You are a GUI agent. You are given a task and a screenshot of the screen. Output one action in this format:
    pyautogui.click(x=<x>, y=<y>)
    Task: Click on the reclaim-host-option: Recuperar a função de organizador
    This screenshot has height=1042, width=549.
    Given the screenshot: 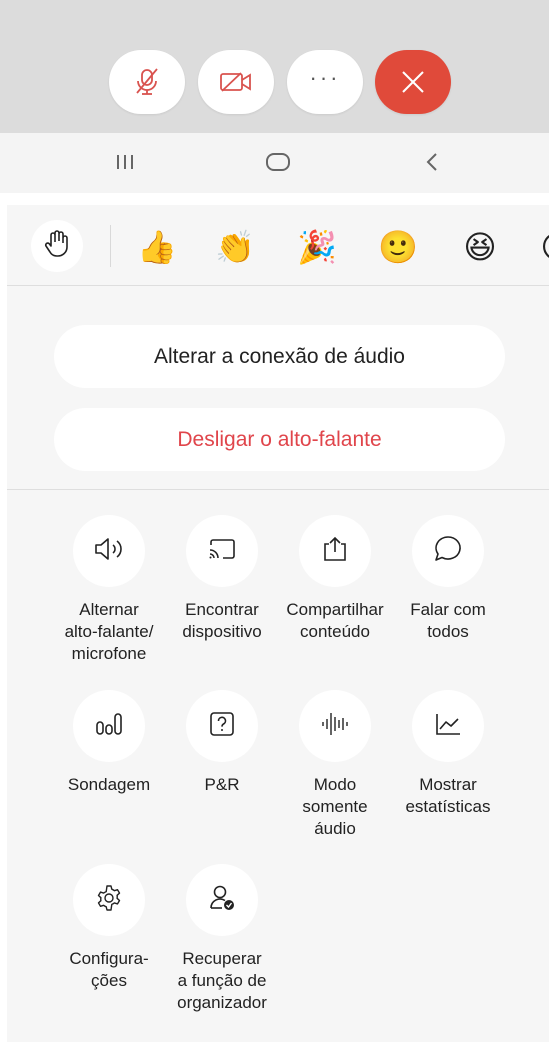 What is the action you would take?
    pyautogui.click(x=222, y=939)
    